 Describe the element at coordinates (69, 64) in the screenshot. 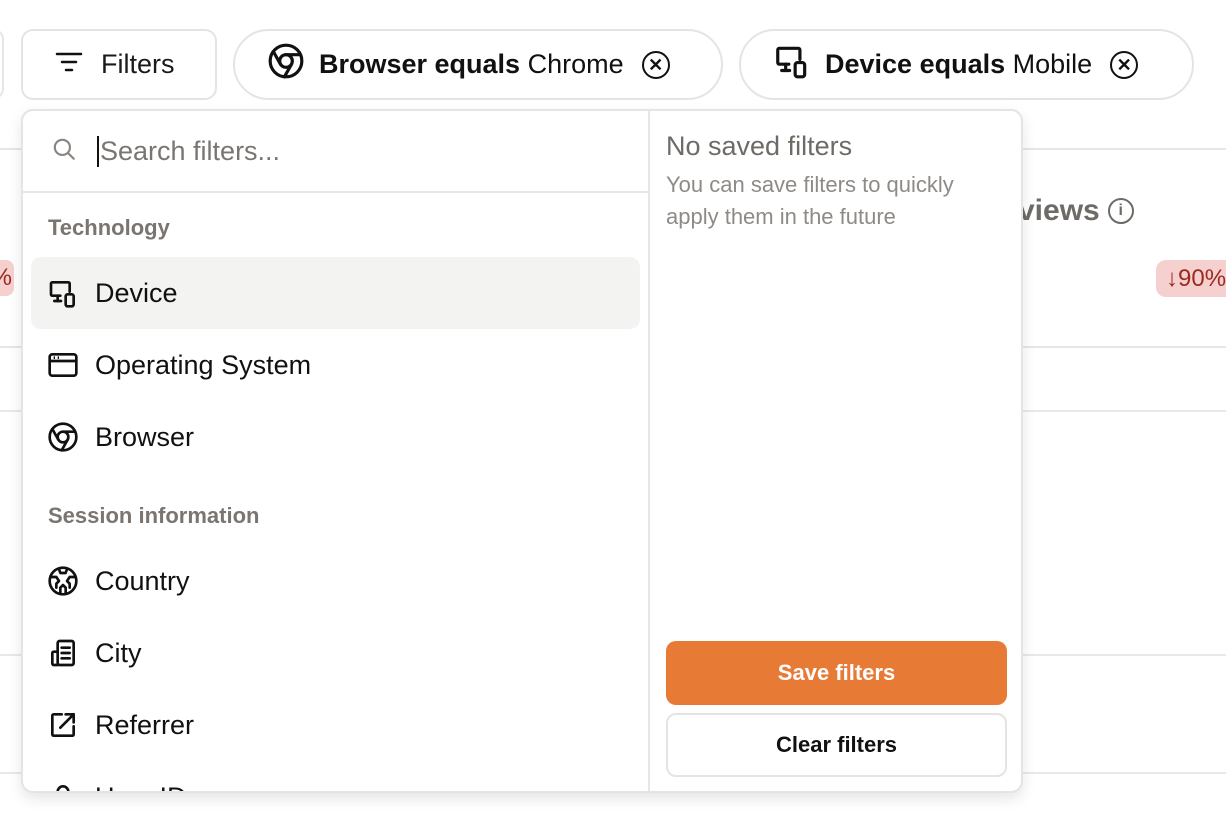

I see `filter-lines-icon` at that location.